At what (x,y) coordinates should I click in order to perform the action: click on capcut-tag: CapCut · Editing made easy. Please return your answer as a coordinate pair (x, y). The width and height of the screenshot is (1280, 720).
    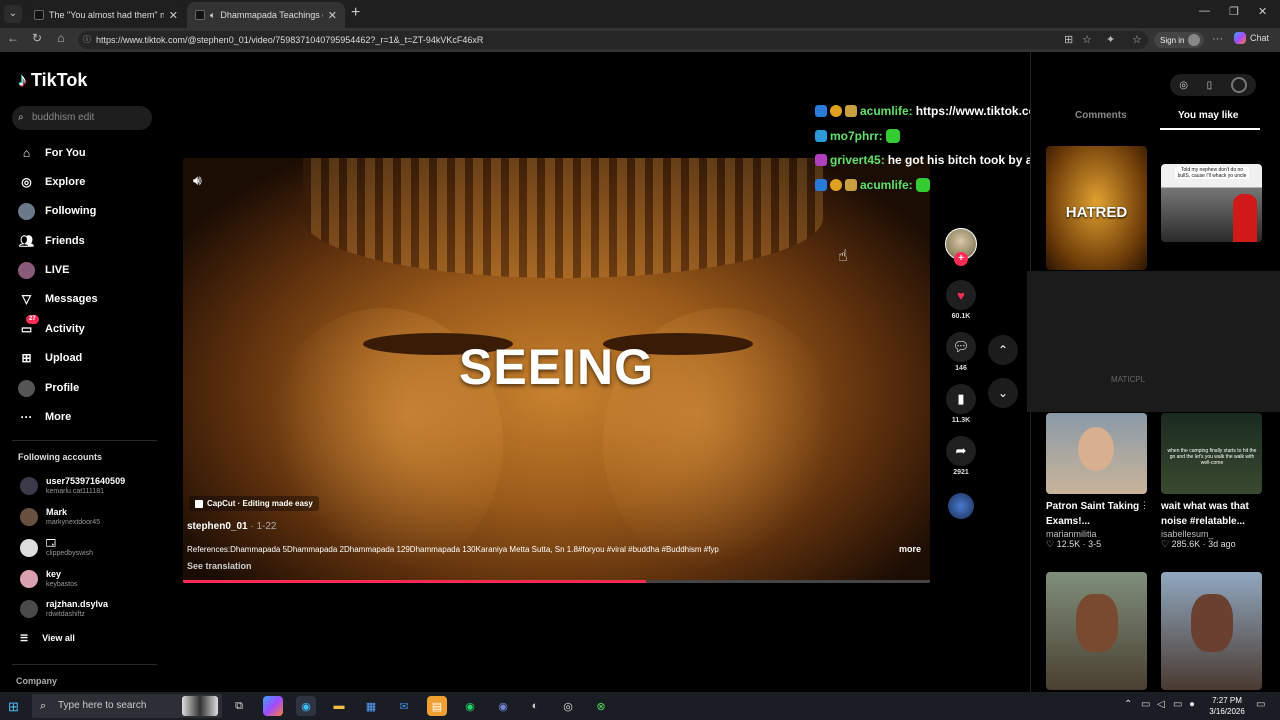
    Looking at the image, I should click on (254, 503).